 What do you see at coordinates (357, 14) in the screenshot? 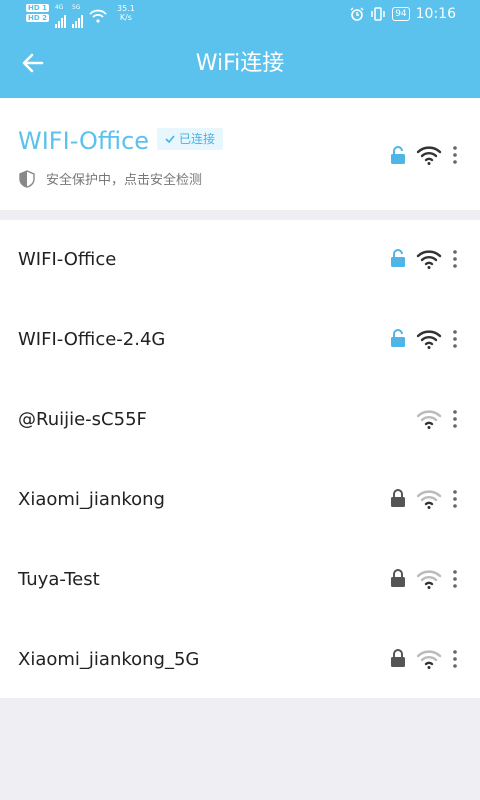
I see `alarm-icon` at bounding box center [357, 14].